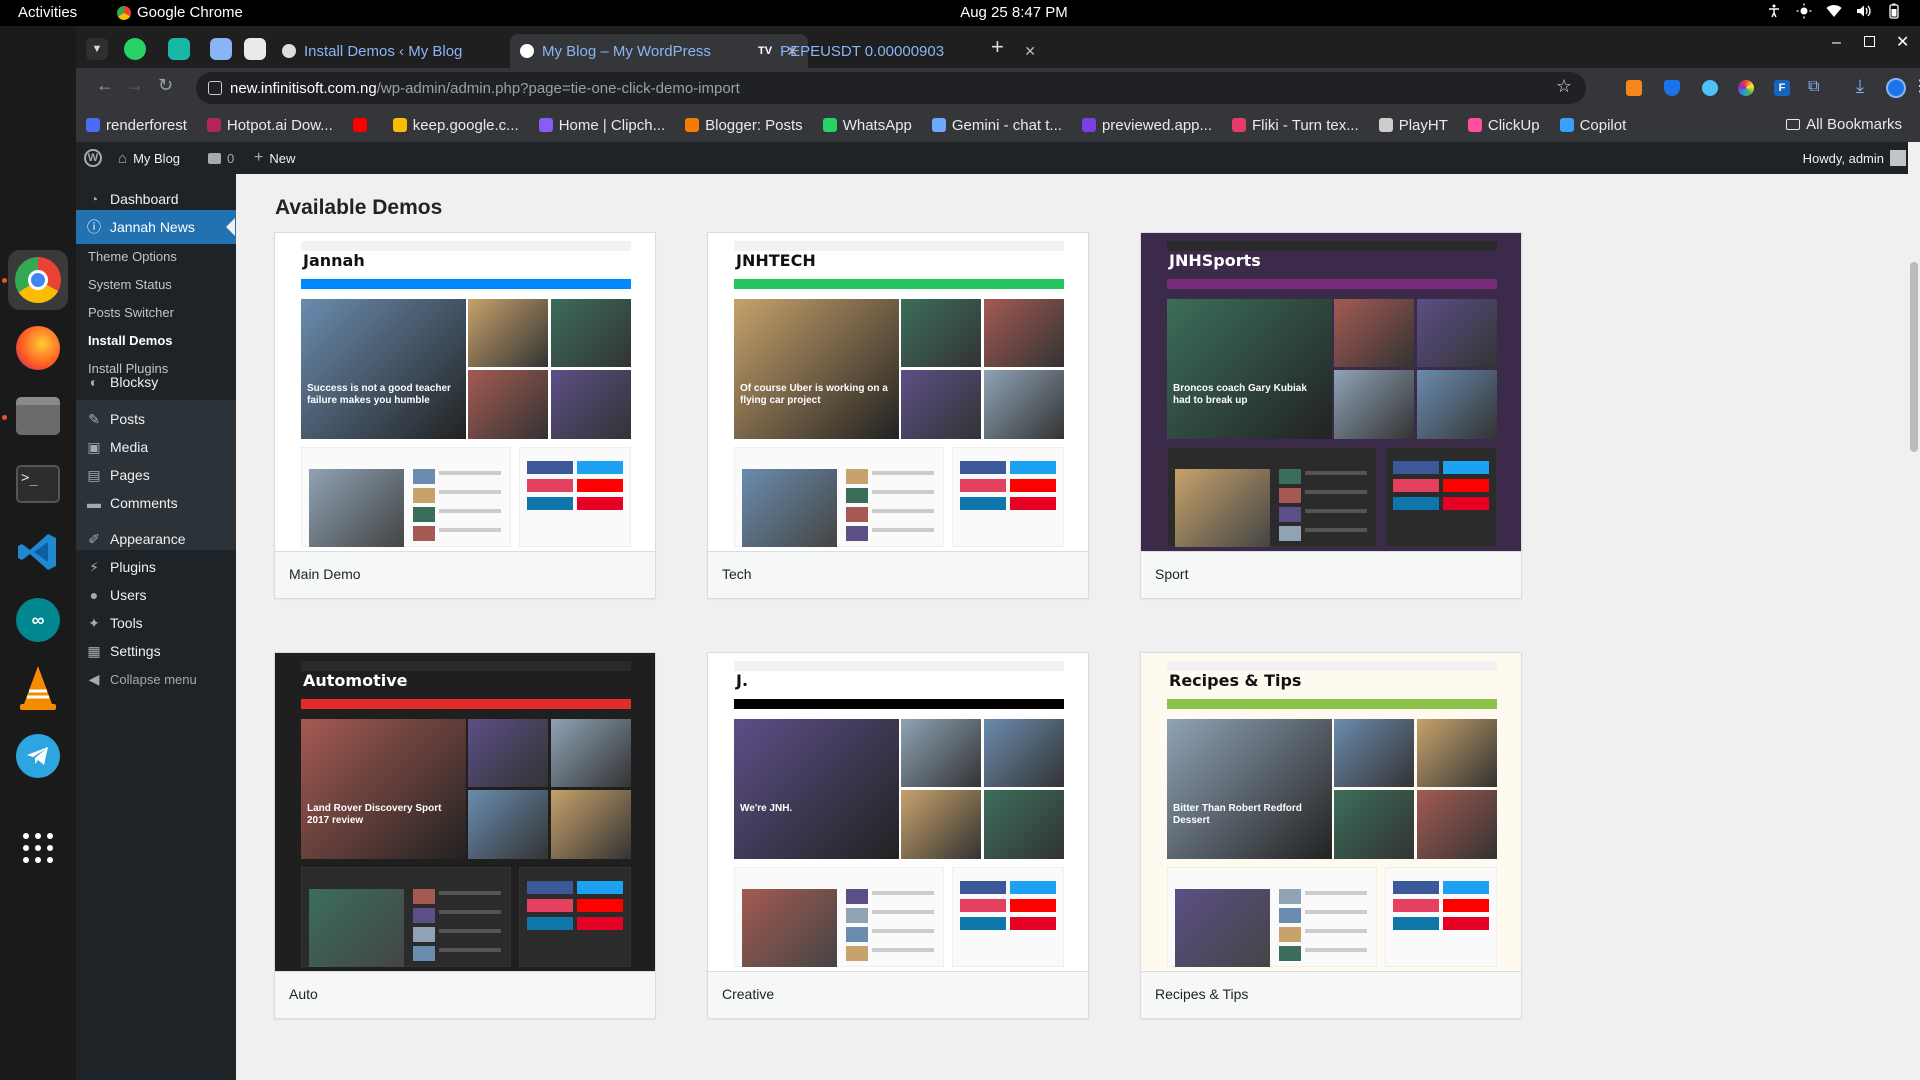  I want to click on bookmark-item: WhatsApp, so click(867, 125).